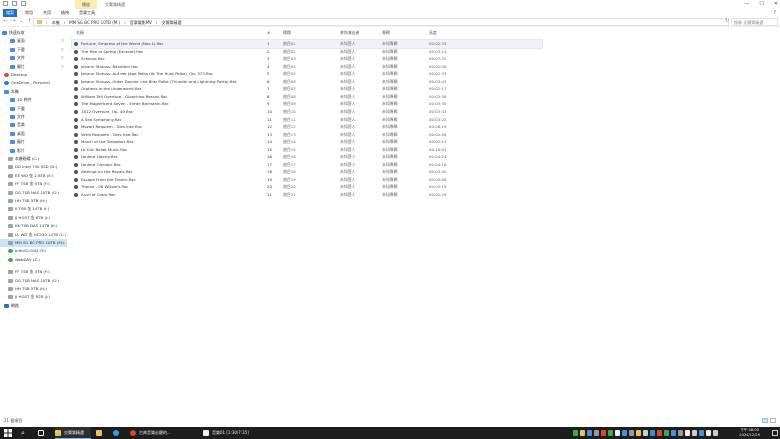 Image resolution: width=780 pixels, height=439 pixels. What do you see at coordinates (746, 4) in the screenshot?
I see `minimize-button: —` at bounding box center [746, 4].